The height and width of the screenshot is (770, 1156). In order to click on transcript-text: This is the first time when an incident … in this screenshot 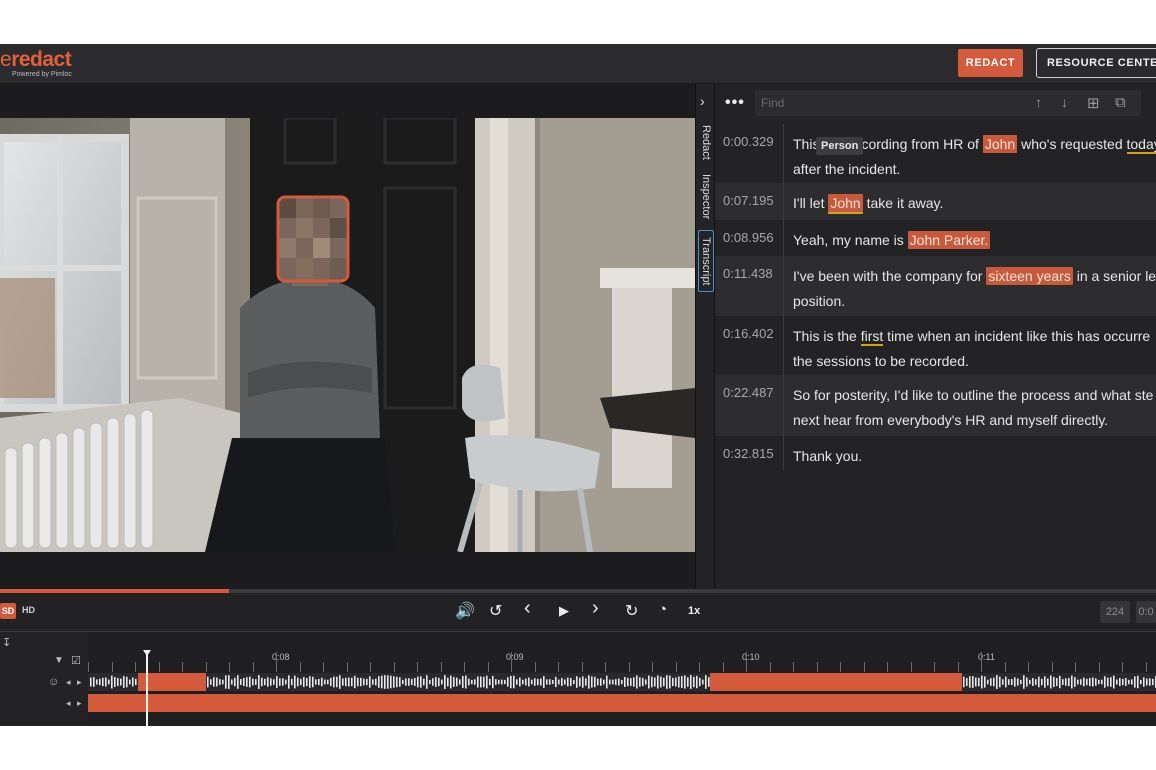, I will do `click(974, 349)`.